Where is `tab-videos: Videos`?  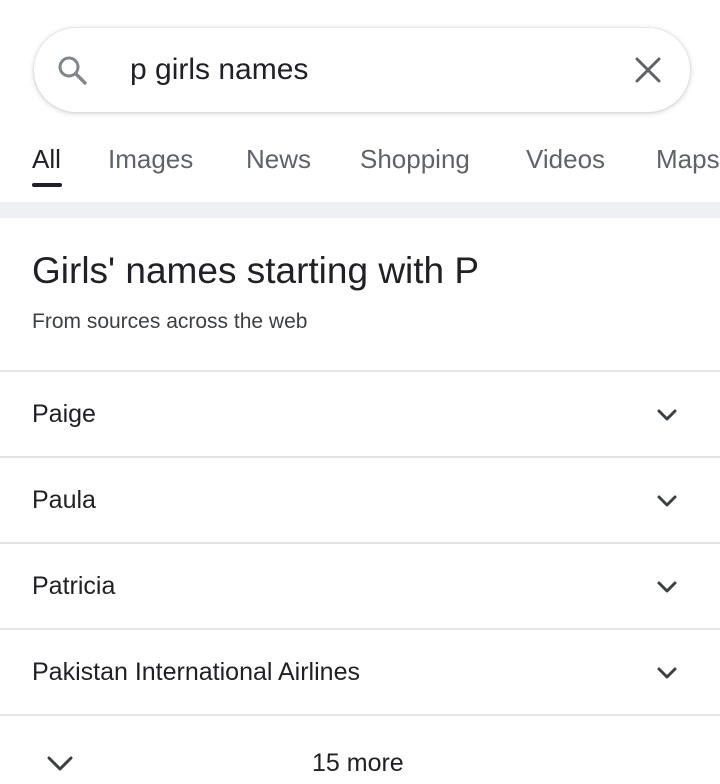 tab-videos: Videos is located at coordinates (565, 159).